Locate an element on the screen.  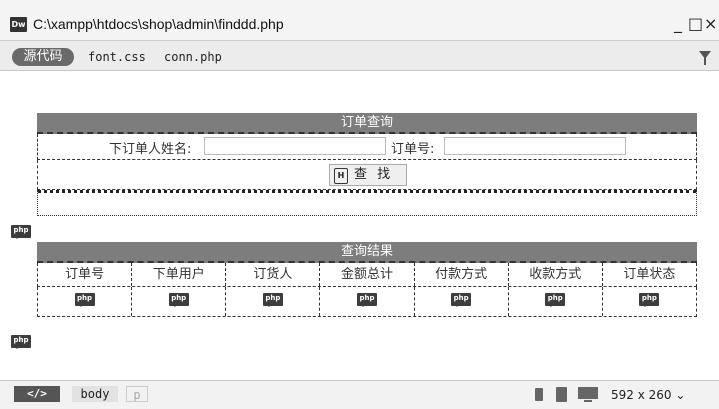
search-button-row: H 查 找 is located at coordinates (367, 175).